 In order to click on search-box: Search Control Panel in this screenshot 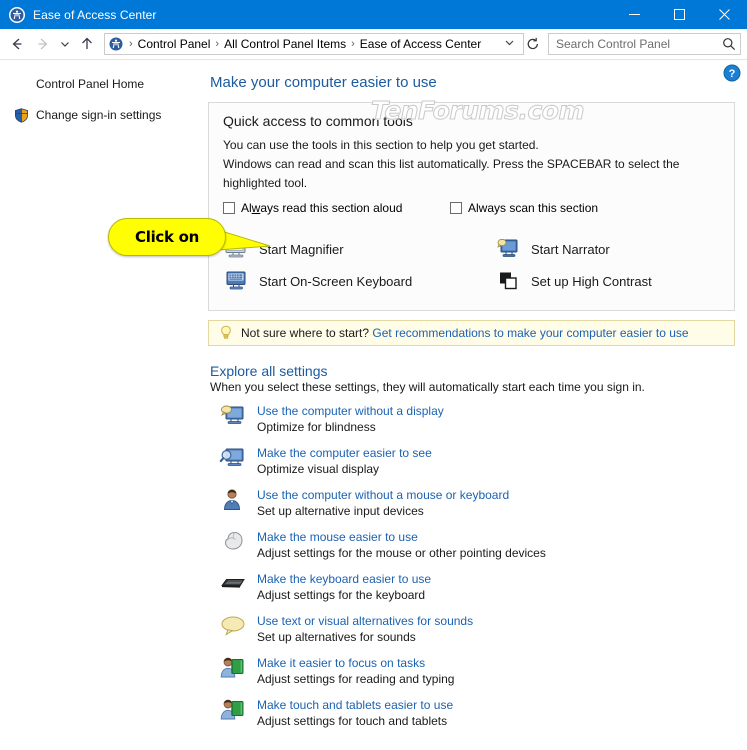, I will do `click(644, 44)`.